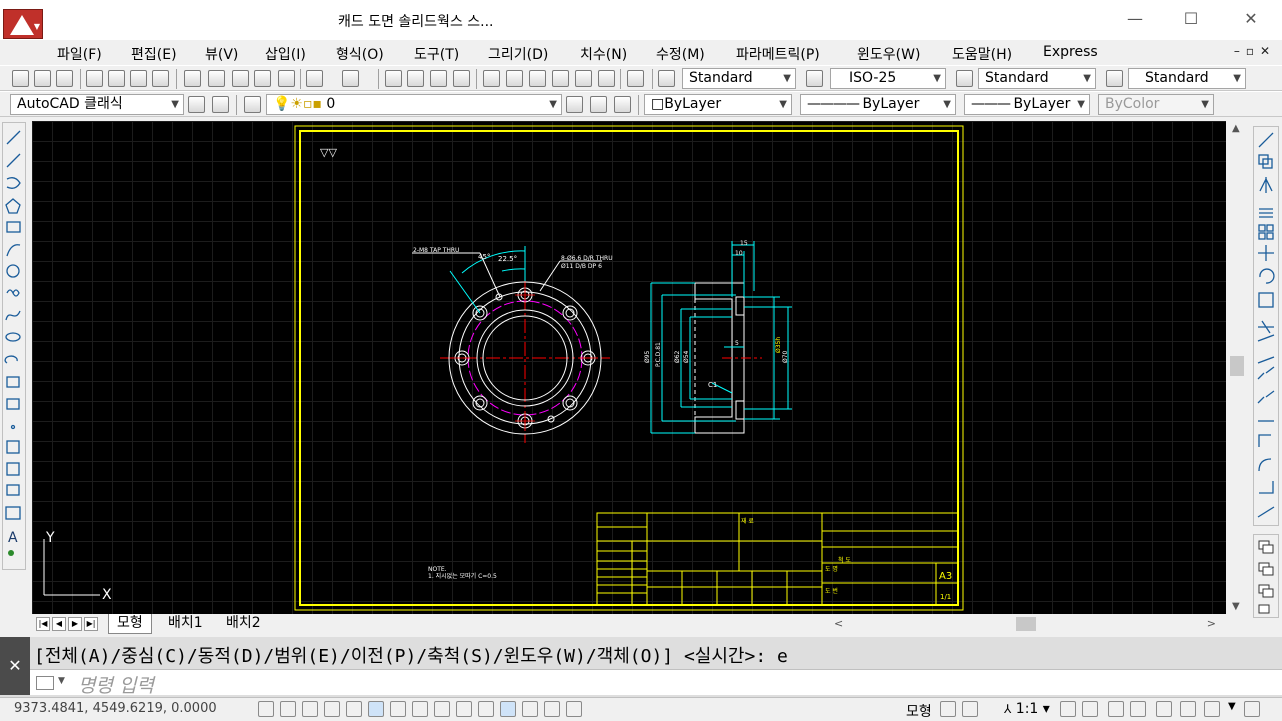  Describe the element at coordinates (221, 54) in the screenshot. I see `menu-view: 뷰(V)` at that location.